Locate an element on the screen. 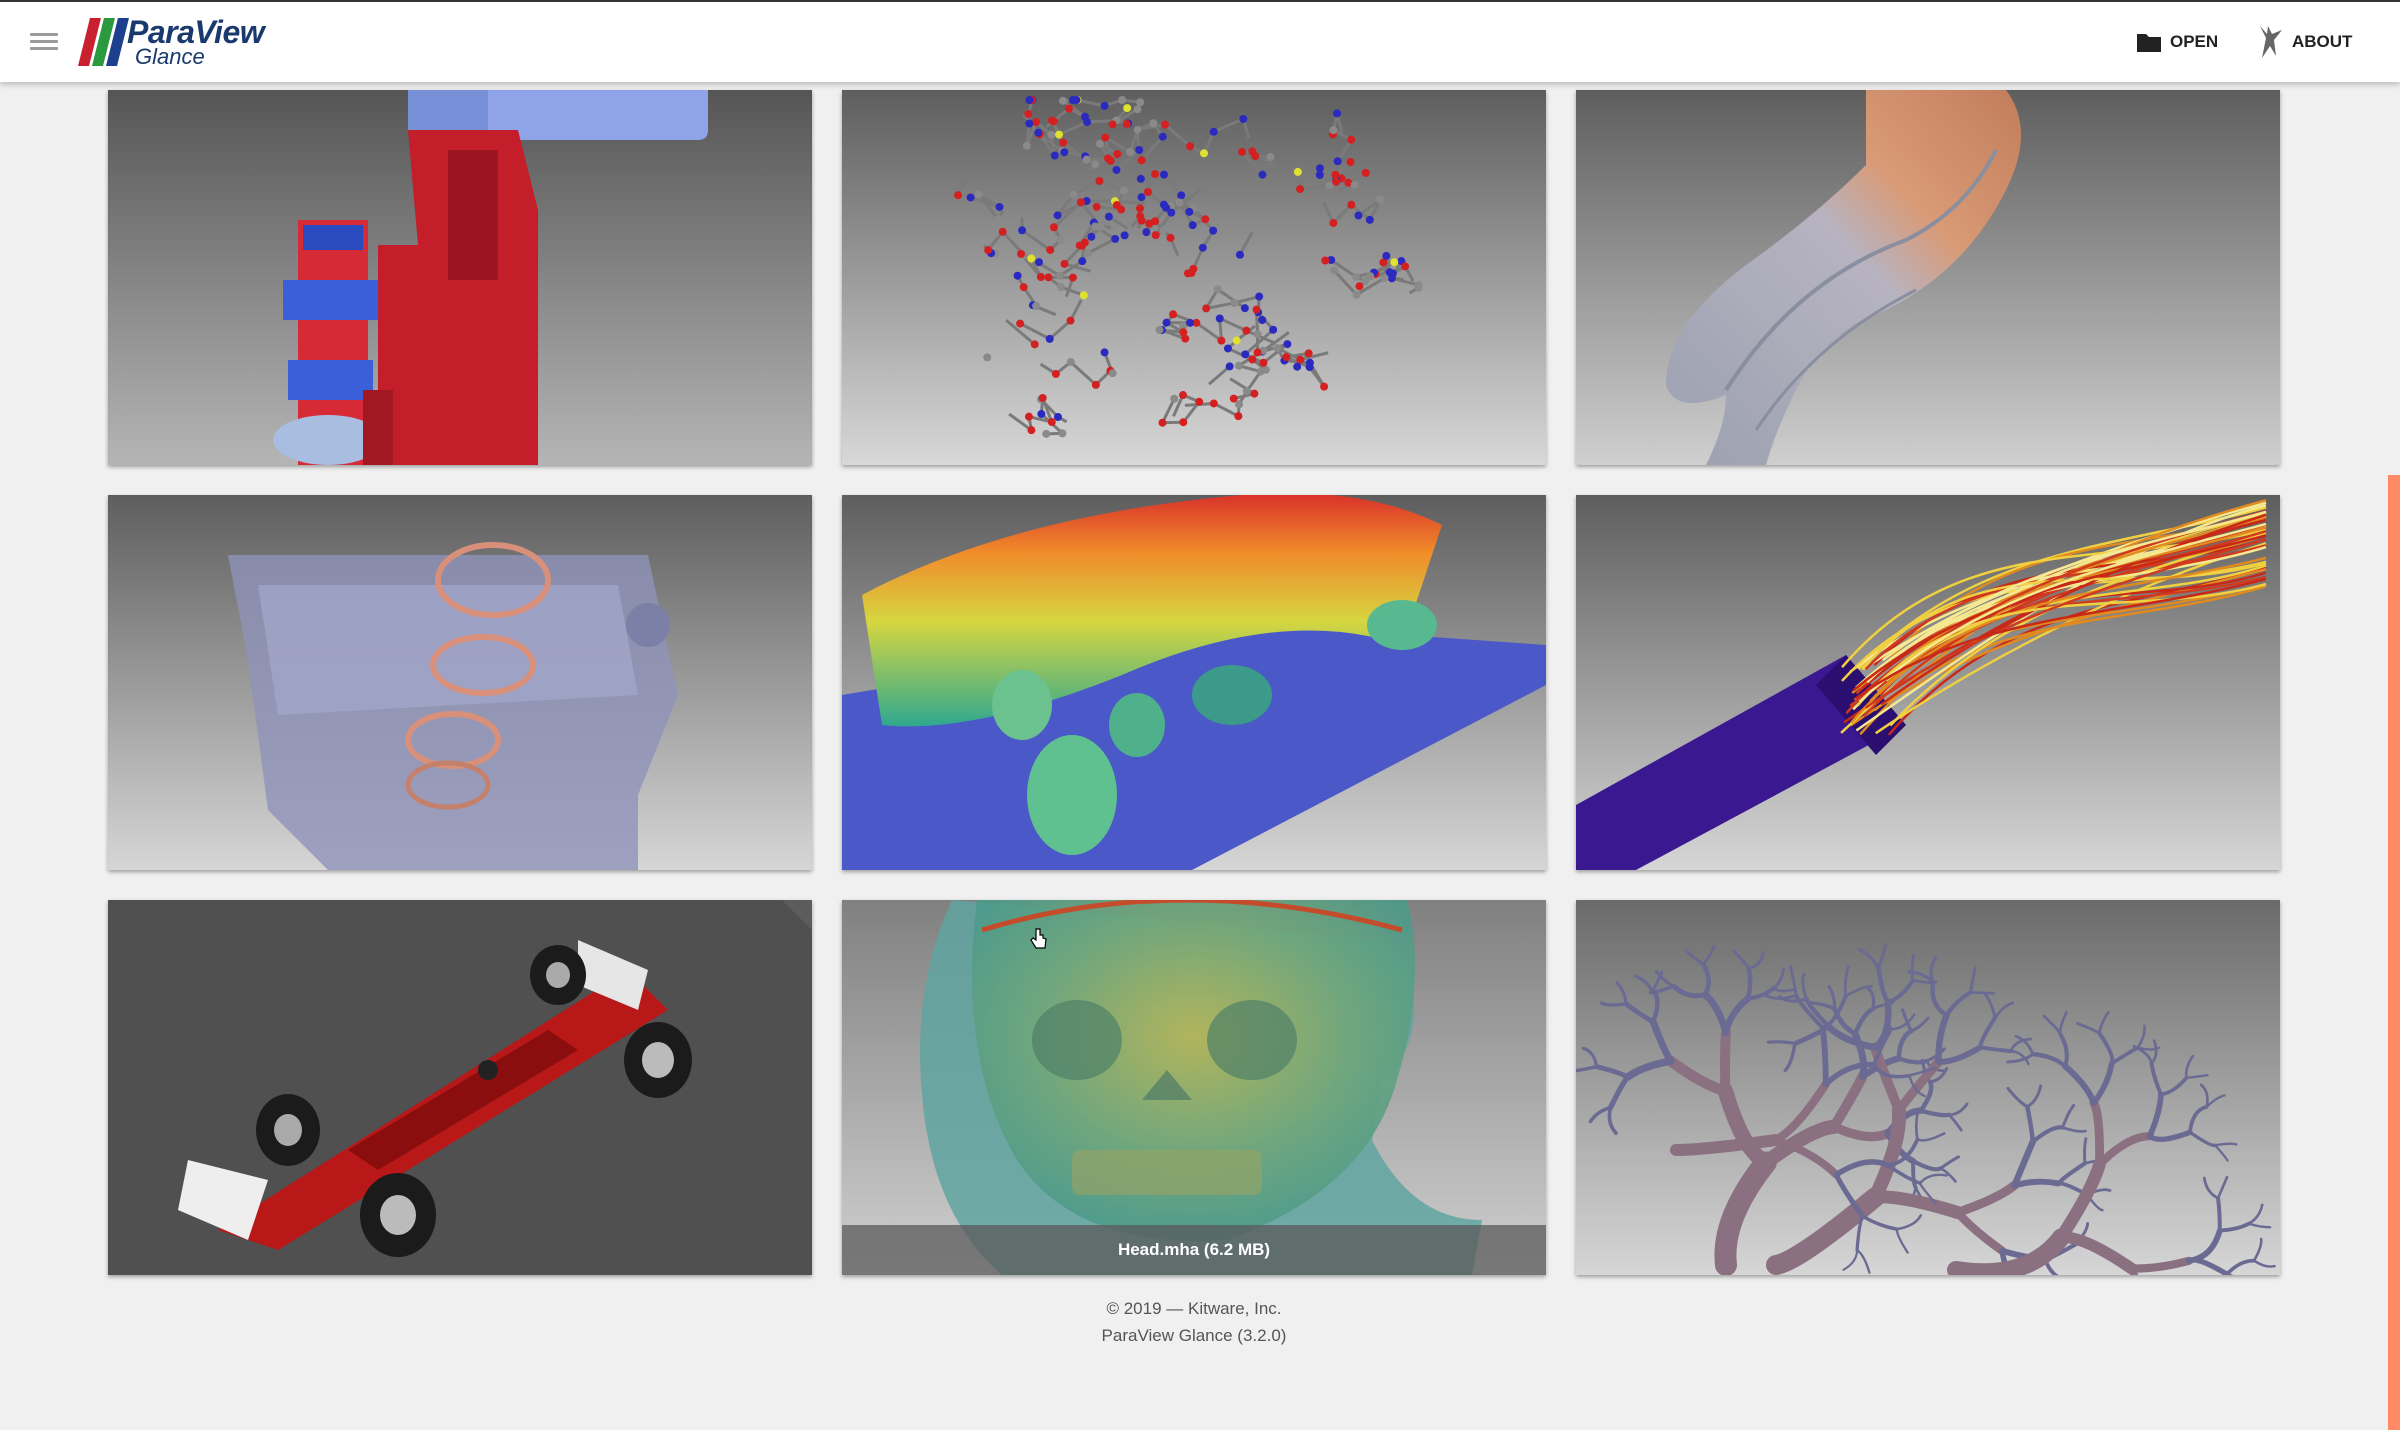 Image resolution: width=2400 pixels, height=1430 pixels. molecule-preview-image is located at coordinates (1194, 277).